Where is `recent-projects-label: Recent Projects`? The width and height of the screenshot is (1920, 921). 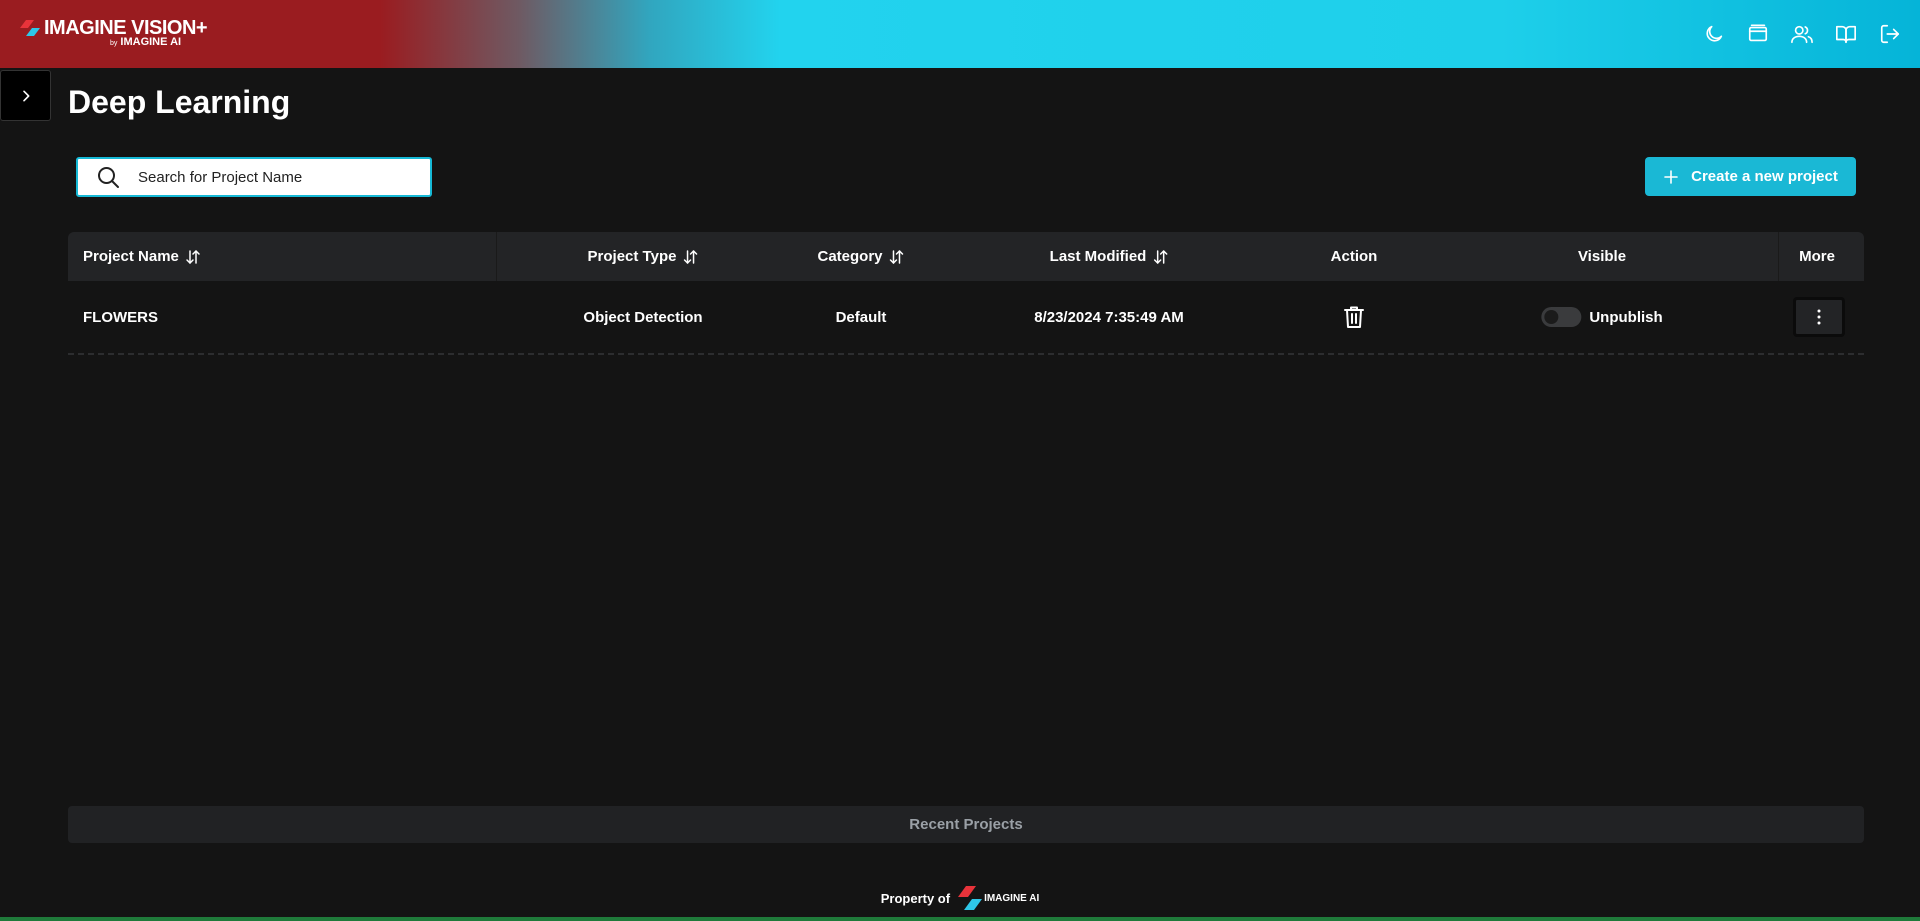
recent-projects-label: Recent Projects is located at coordinates (966, 824).